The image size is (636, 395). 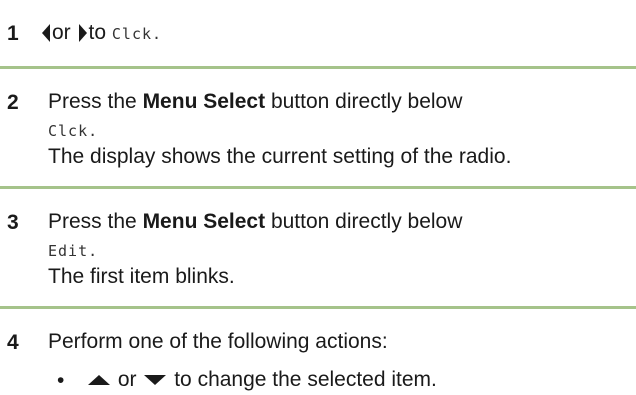 What do you see at coordinates (68, 131) in the screenshot?
I see `lcd-clck: Clck` at bounding box center [68, 131].